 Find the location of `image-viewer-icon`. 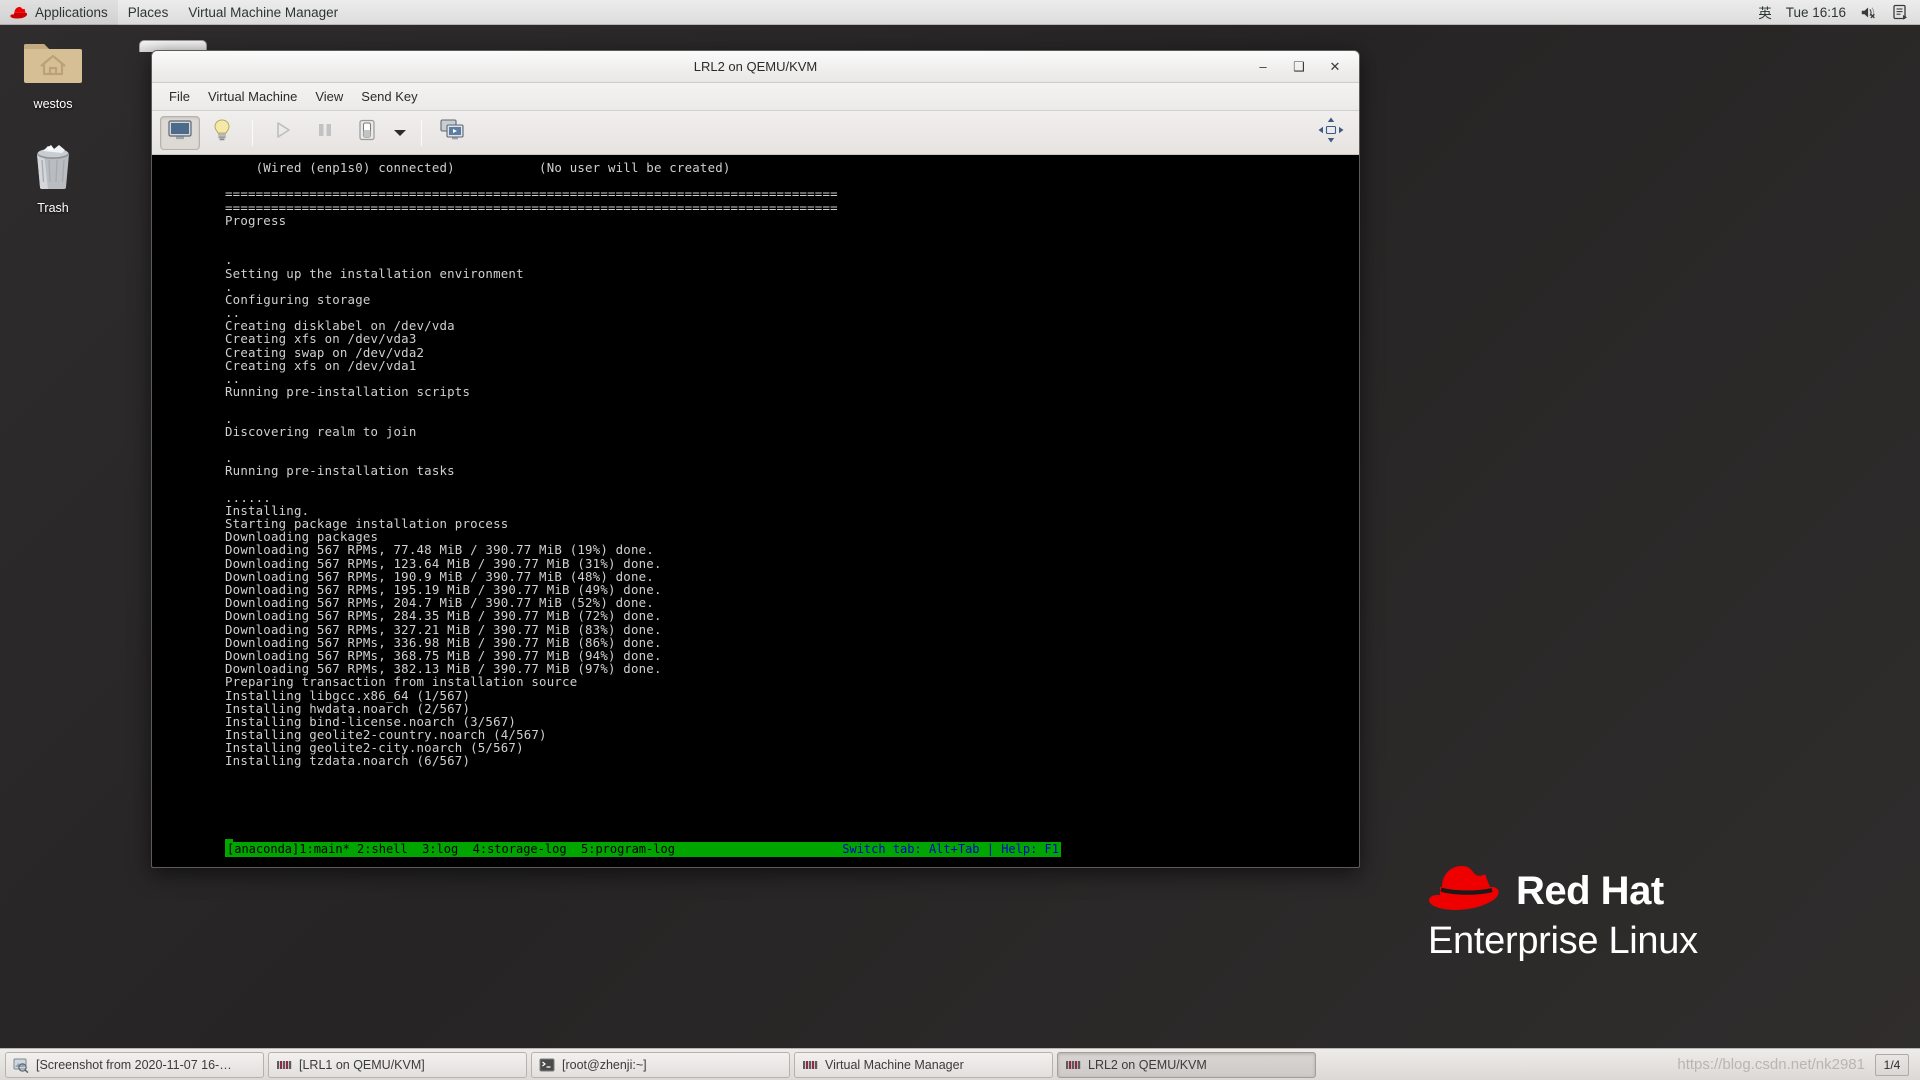

image-viewer-icon is located at coordinates (21, 1065).